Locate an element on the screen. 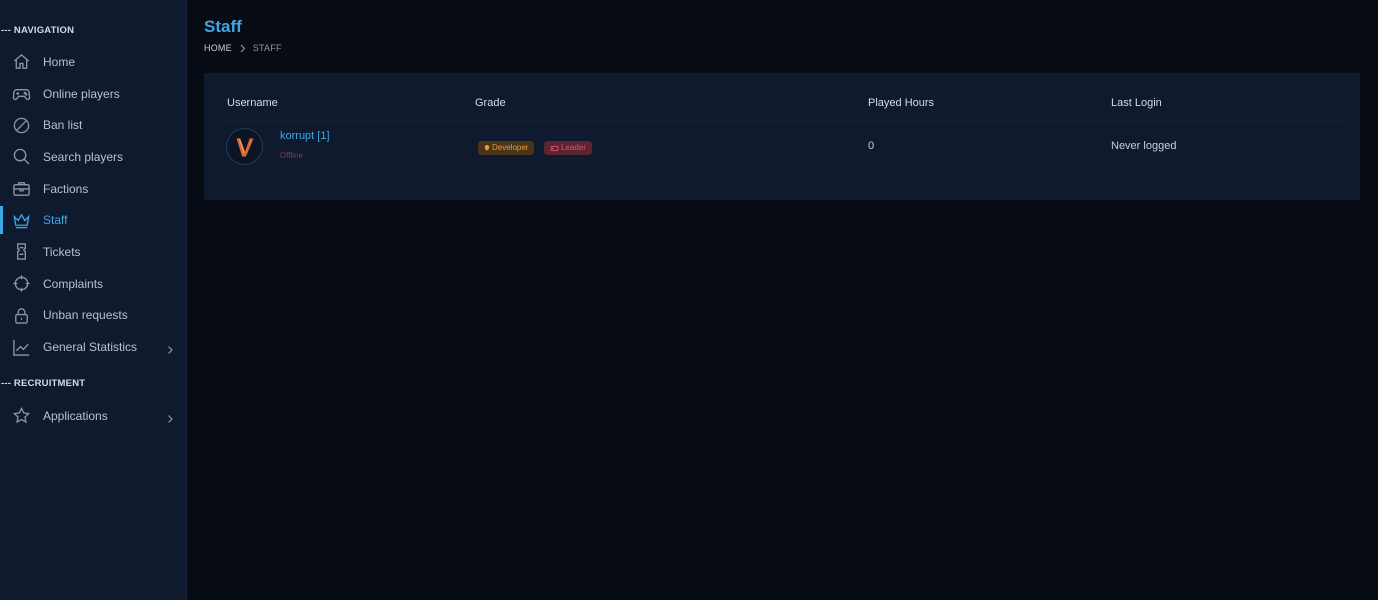  sidebar-item-label: Unban requests is located at coordinates (85, 315).